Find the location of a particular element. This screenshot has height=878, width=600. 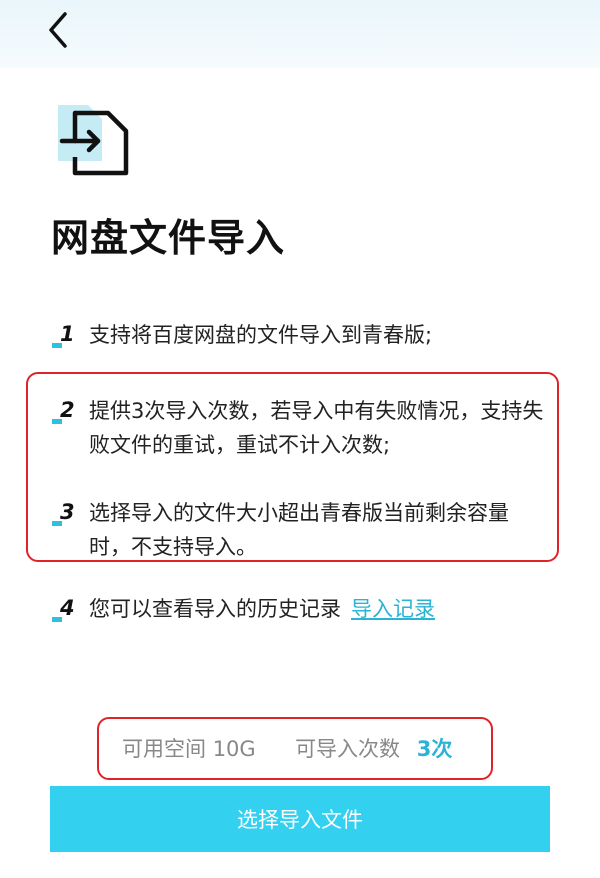

back-button is located at coordinates (58, 30).